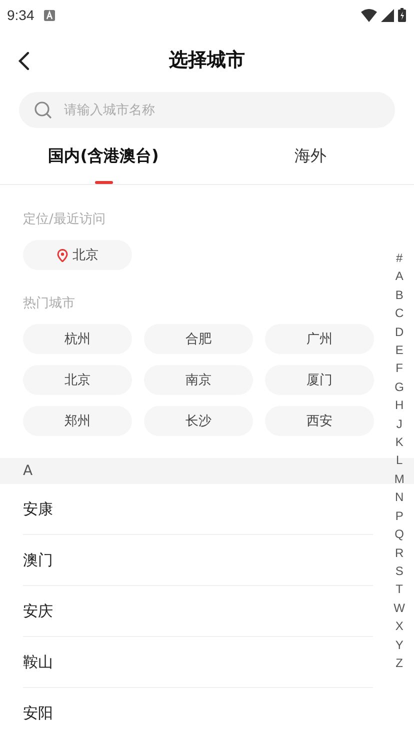  Describe the element at coordinates (399, 258) in the screenshot. I see `index-letter: #` at that location.